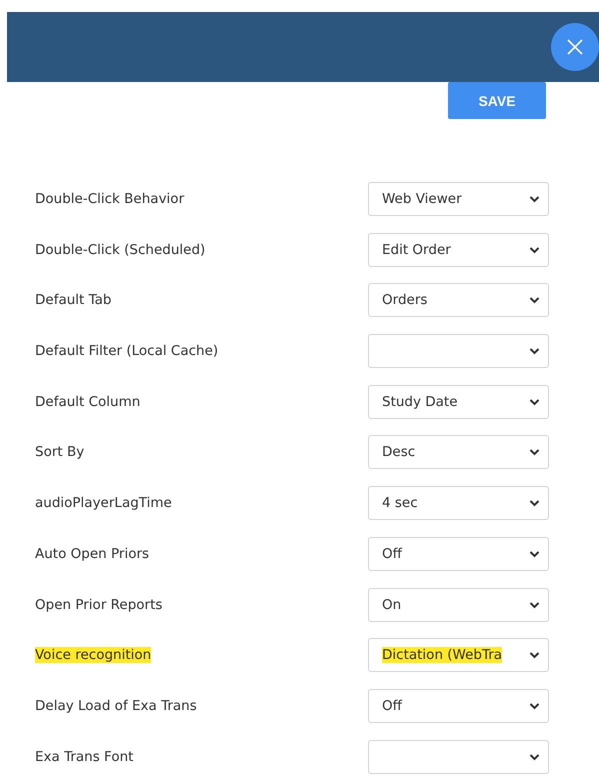  Describe the element at coordinates (458, 249) in the screenshot. I see `dropdown: Edit Order` at that location.